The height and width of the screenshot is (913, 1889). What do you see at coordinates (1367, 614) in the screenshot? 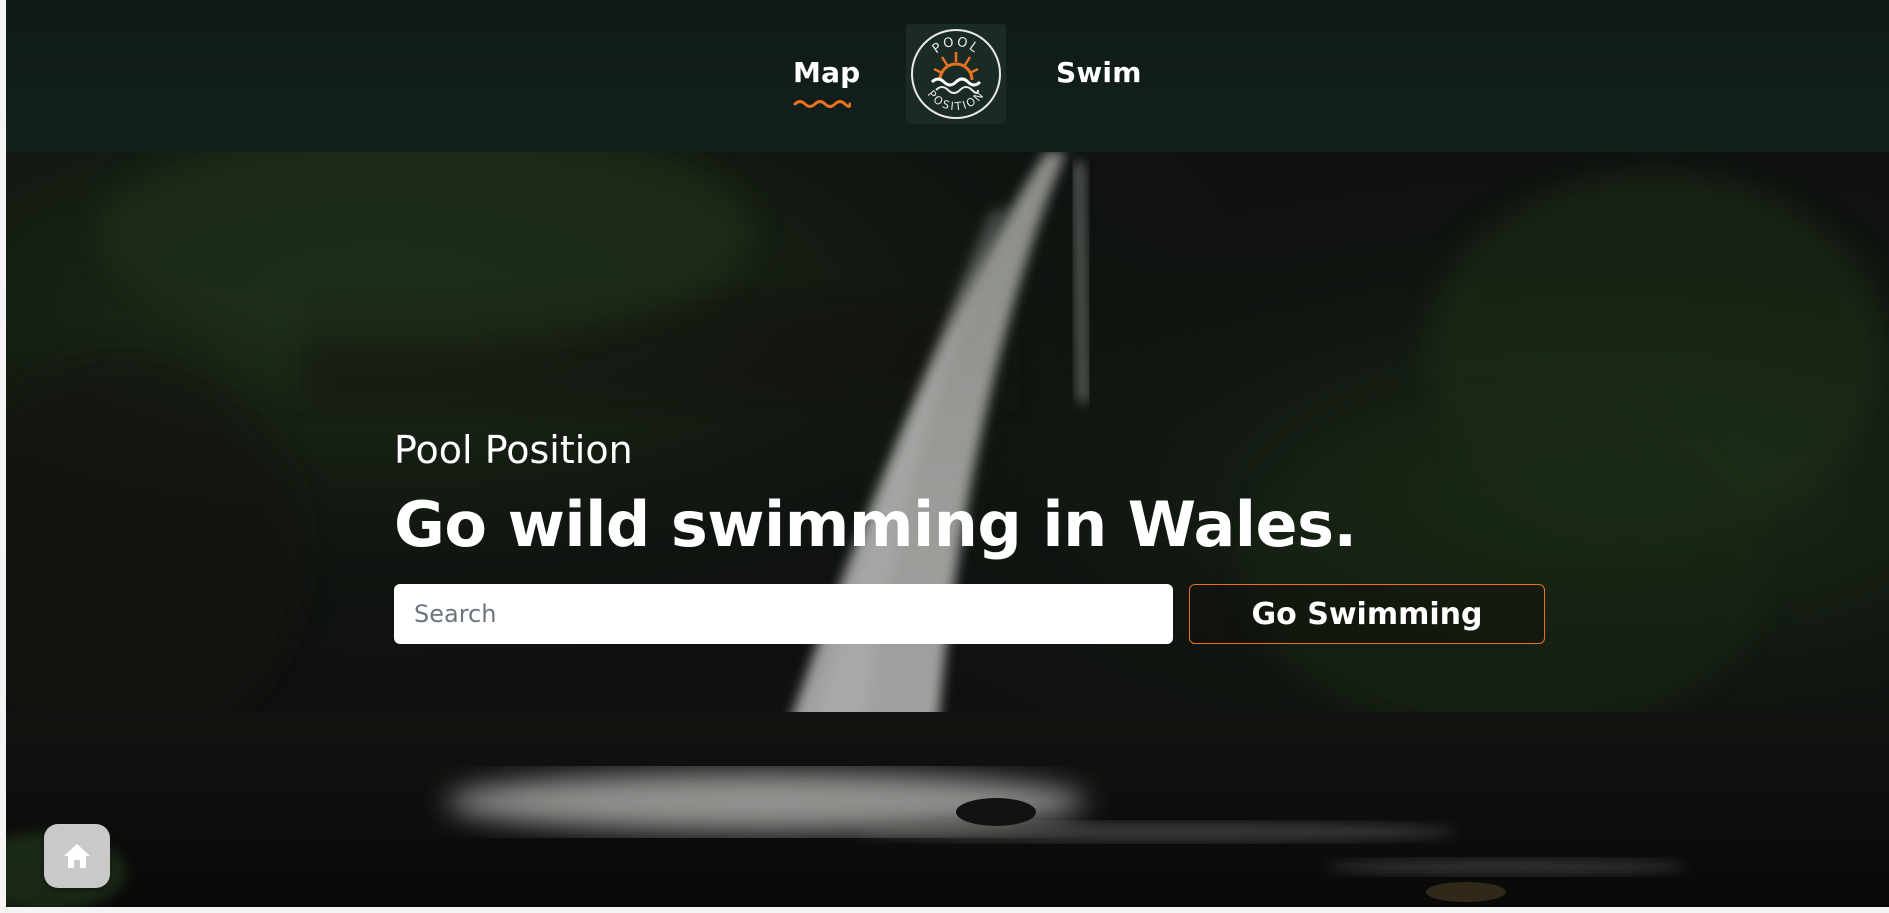
I see `go-swimming-button: Go Swimming` at bounding box center [1367, 614].